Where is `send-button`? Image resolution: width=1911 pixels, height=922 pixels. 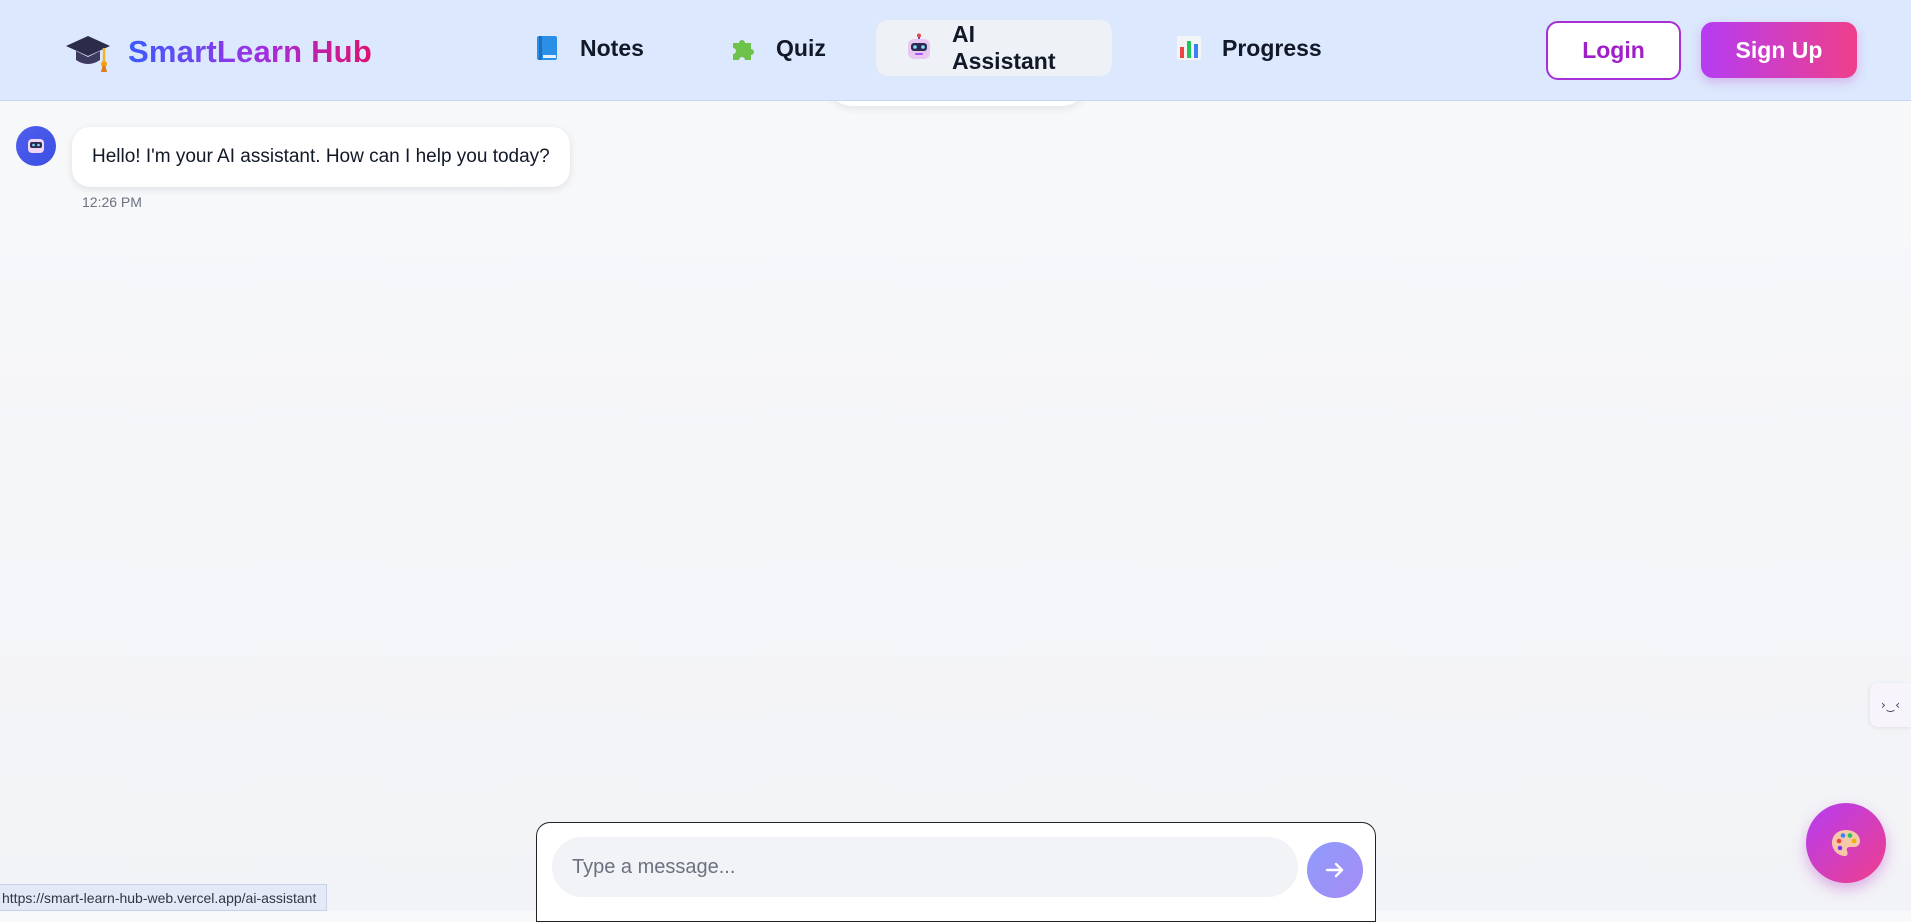 send-button is located at coordinates (1335, 870).